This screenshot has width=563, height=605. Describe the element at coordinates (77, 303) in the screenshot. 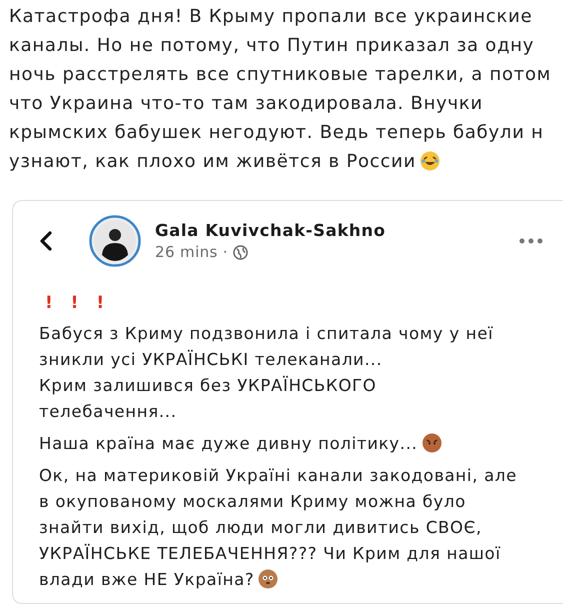

I see `exclamation-marks: ! ! !` at that location.